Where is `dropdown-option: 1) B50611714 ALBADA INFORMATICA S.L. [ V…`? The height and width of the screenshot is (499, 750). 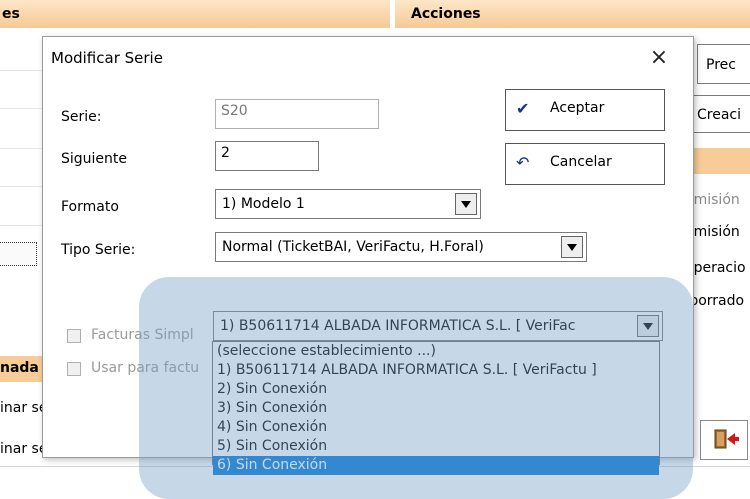
dropdown-option: 1) B50611714 ALBADA INFORMATICA S.L. [ V… is located at coordinates (436, 370).